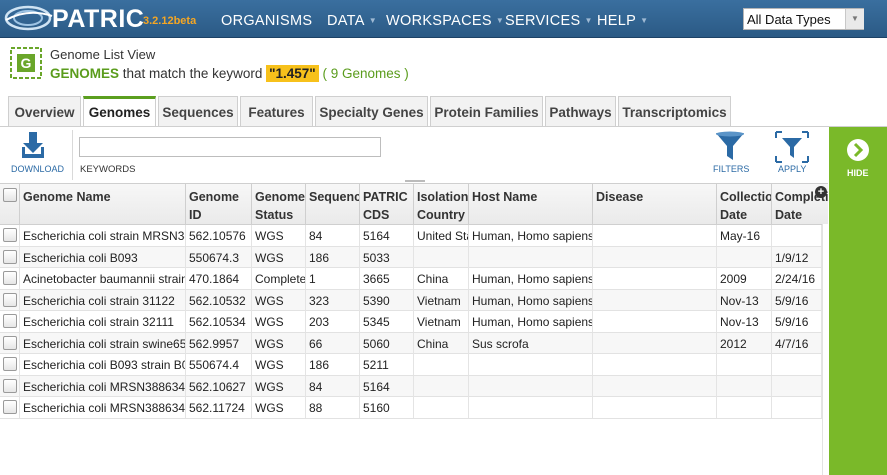  Describe the element at coordinates (505, 197) in the screenshot. I see `col-label: Host Name` at that location.